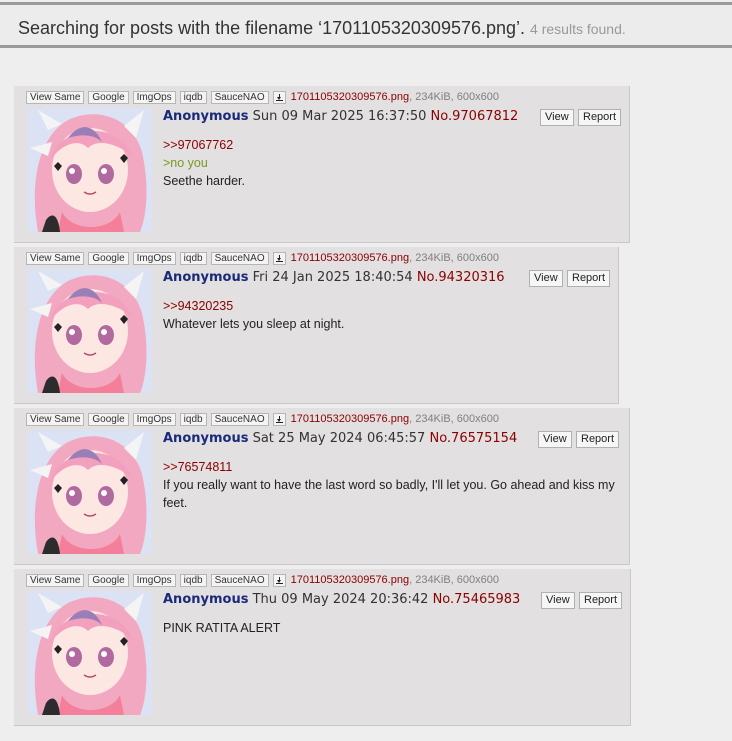 The width and height of the screenshot is (732, 741). Describe the element at coordinates (204, 145) in the screenshot. I see `reply-link: >>97067762` at that location.